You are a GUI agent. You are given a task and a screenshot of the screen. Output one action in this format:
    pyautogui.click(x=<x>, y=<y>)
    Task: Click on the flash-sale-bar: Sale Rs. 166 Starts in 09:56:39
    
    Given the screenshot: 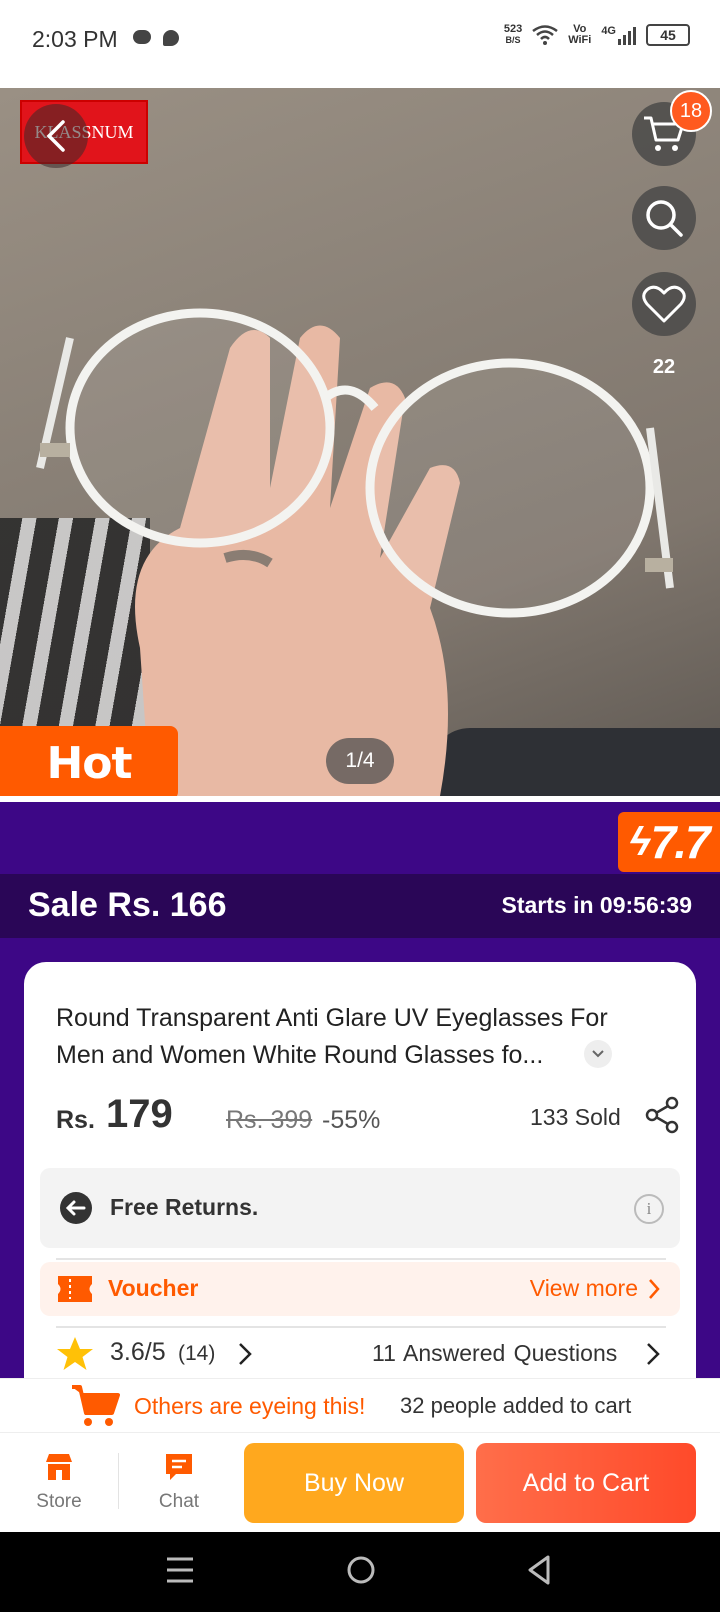 What is the action you would take?
    pyautogui.click(x=360, y=906)
    